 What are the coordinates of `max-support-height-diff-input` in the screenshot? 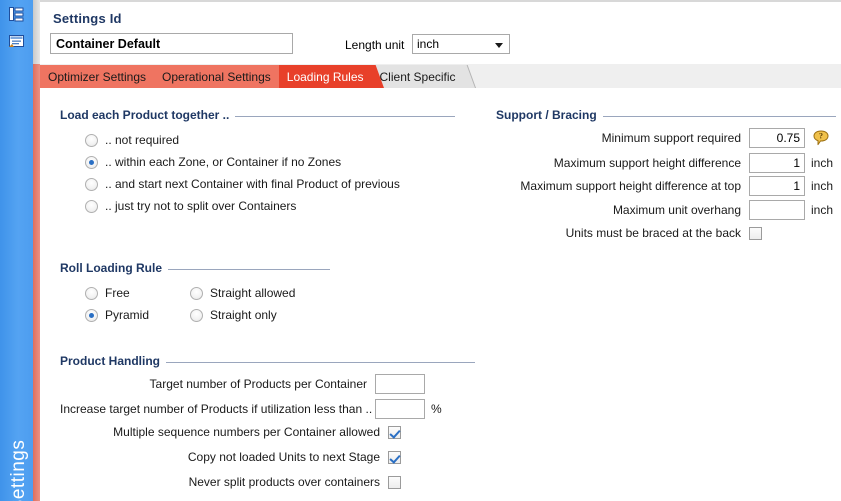 It's located at (777, 163).